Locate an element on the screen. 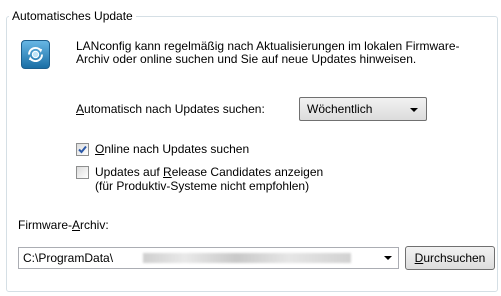 The width and height of the screenshot is (501, 296). checkmark-icon is located at coordinates (82, 149).